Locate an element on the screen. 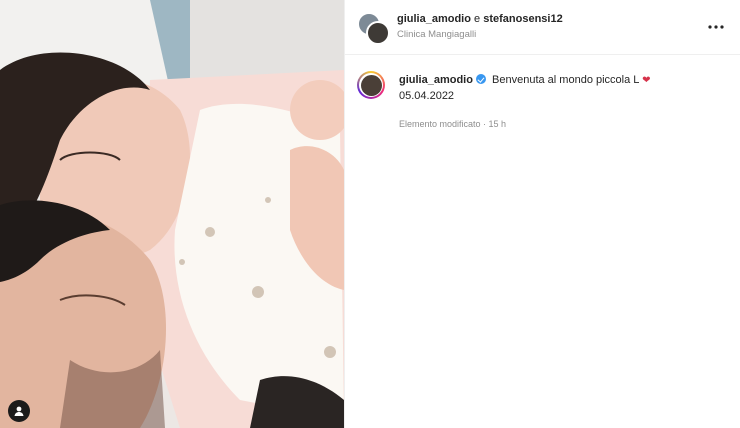 This screenshot has width=740, height=428. username-link-2: stefanosensi12 is located at coordinates (522, 19).